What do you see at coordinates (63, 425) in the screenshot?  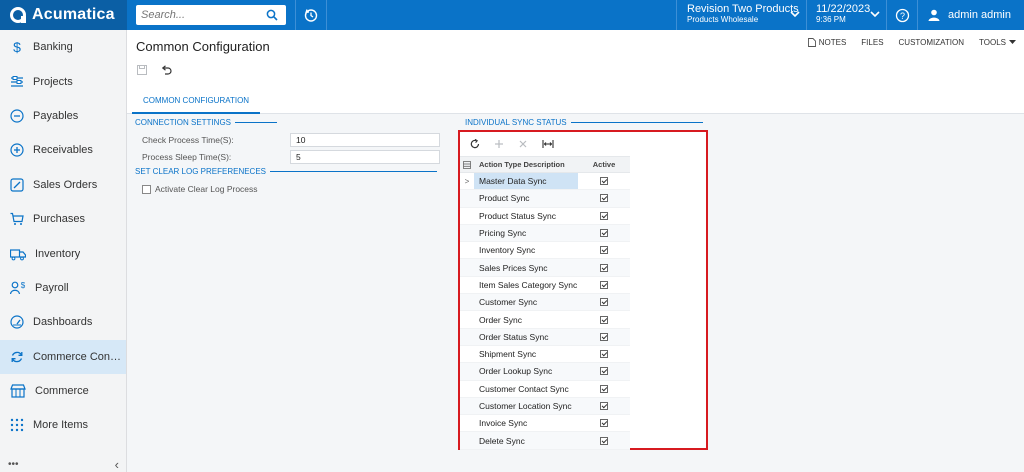 I see `sidebar-item-more-items: More Items` at bounding box center [63, 425].